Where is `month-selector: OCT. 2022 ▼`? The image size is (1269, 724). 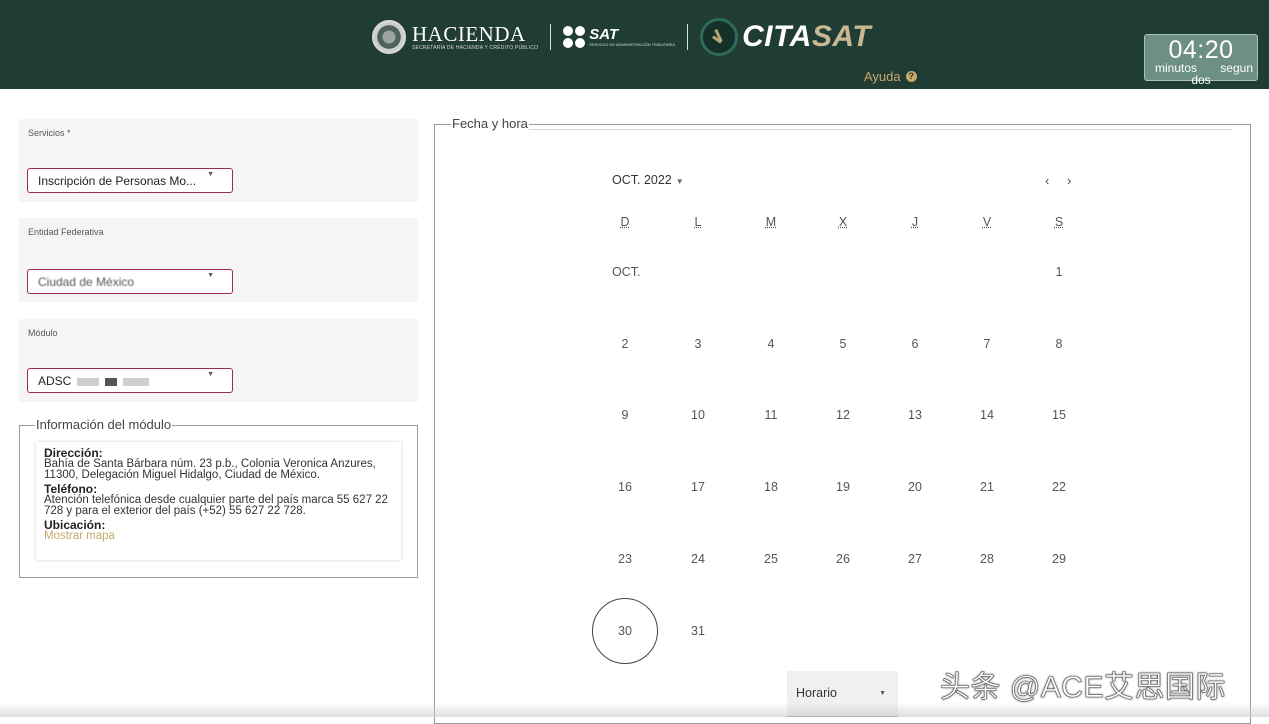 month-selector: OCT. 2022 ▼ is located at coordinates (648, 180).